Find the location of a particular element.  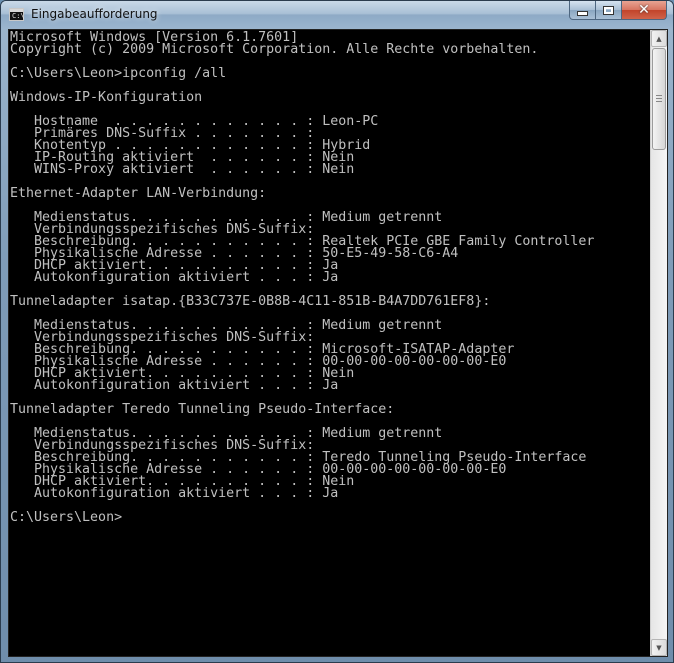

scroll-down-arrow-icon: ▼ is located at coordinates (659, 647).